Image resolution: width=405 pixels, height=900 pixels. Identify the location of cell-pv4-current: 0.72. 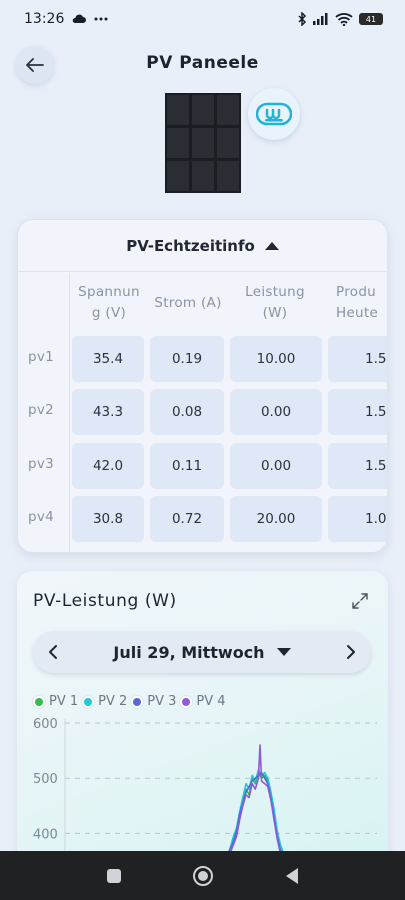
(187, 519).